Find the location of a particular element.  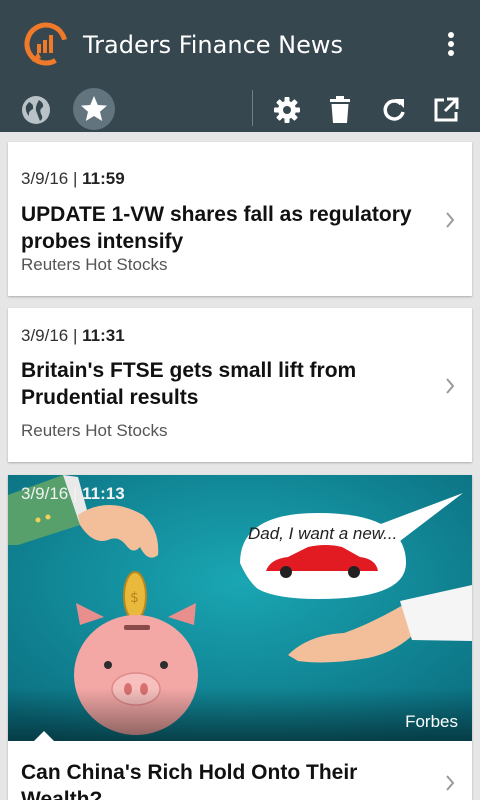

app-bar: Traders Finance News is located at coordinates (240, 44).